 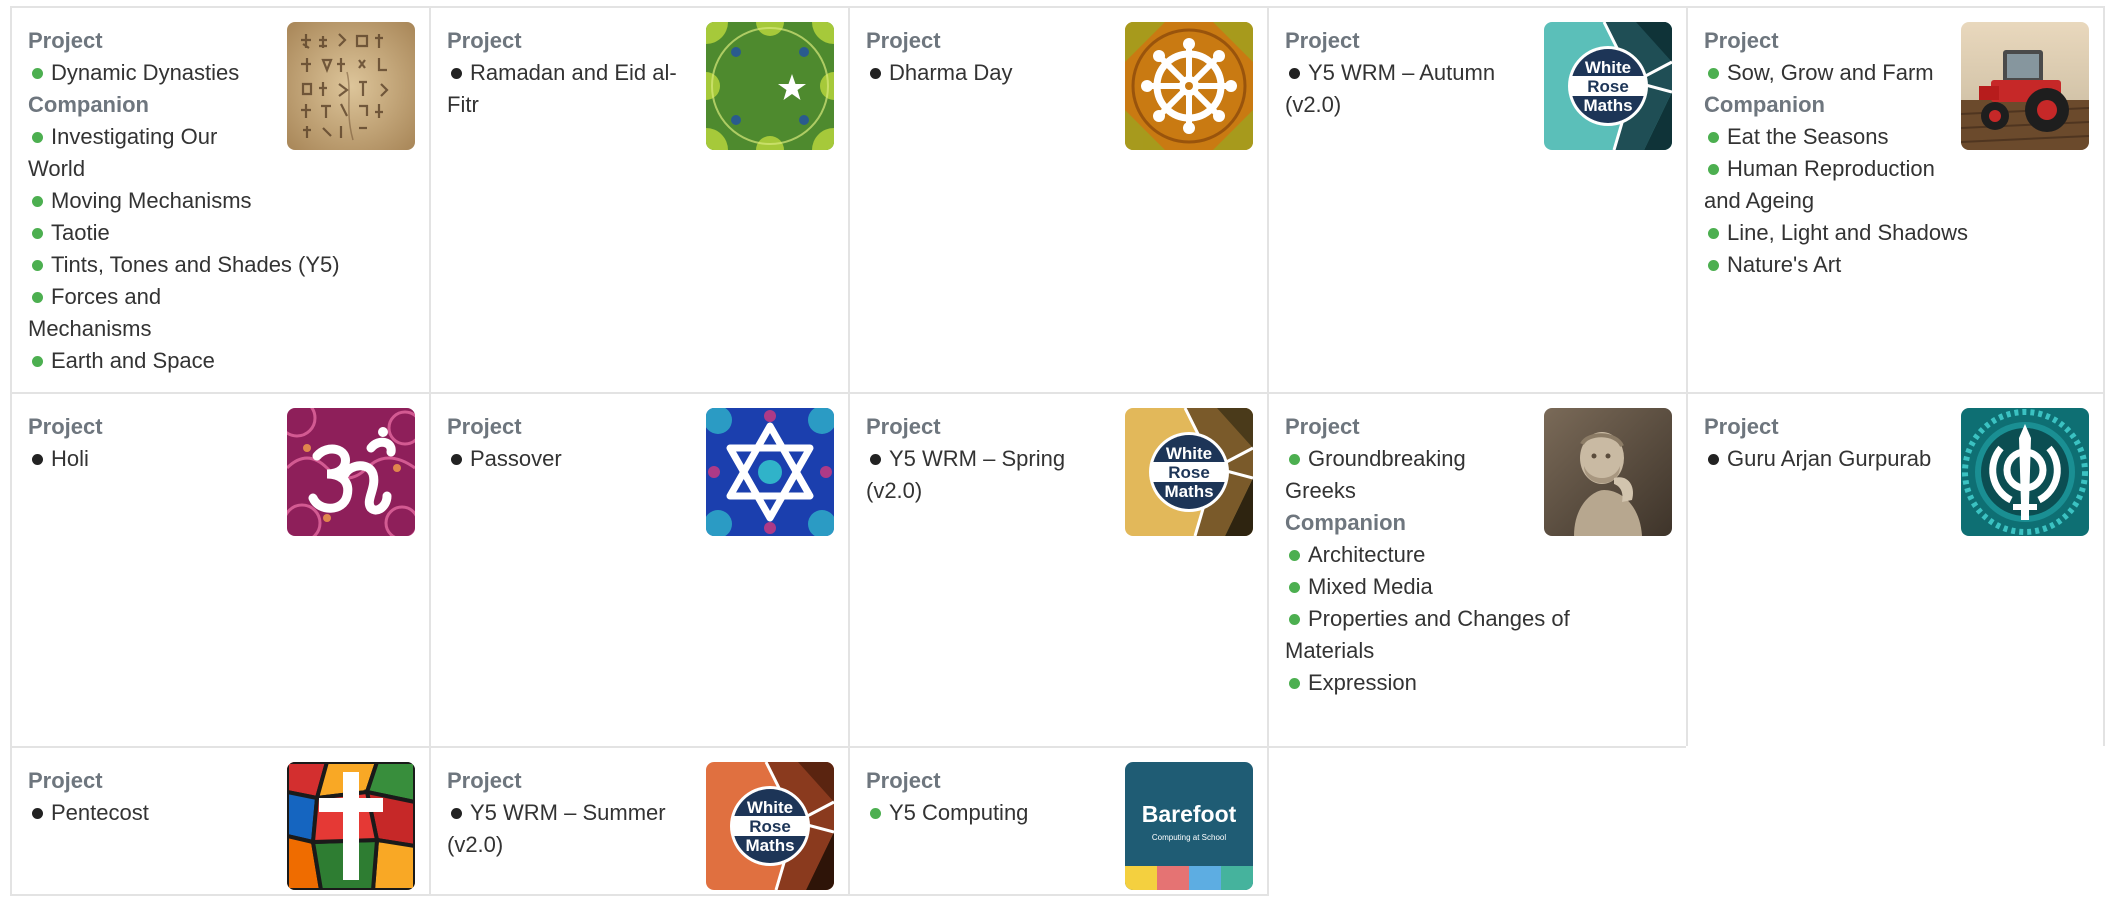 I want to click on companion-link: Human Reproduction and Ageing, so click(x=1829, y=185).